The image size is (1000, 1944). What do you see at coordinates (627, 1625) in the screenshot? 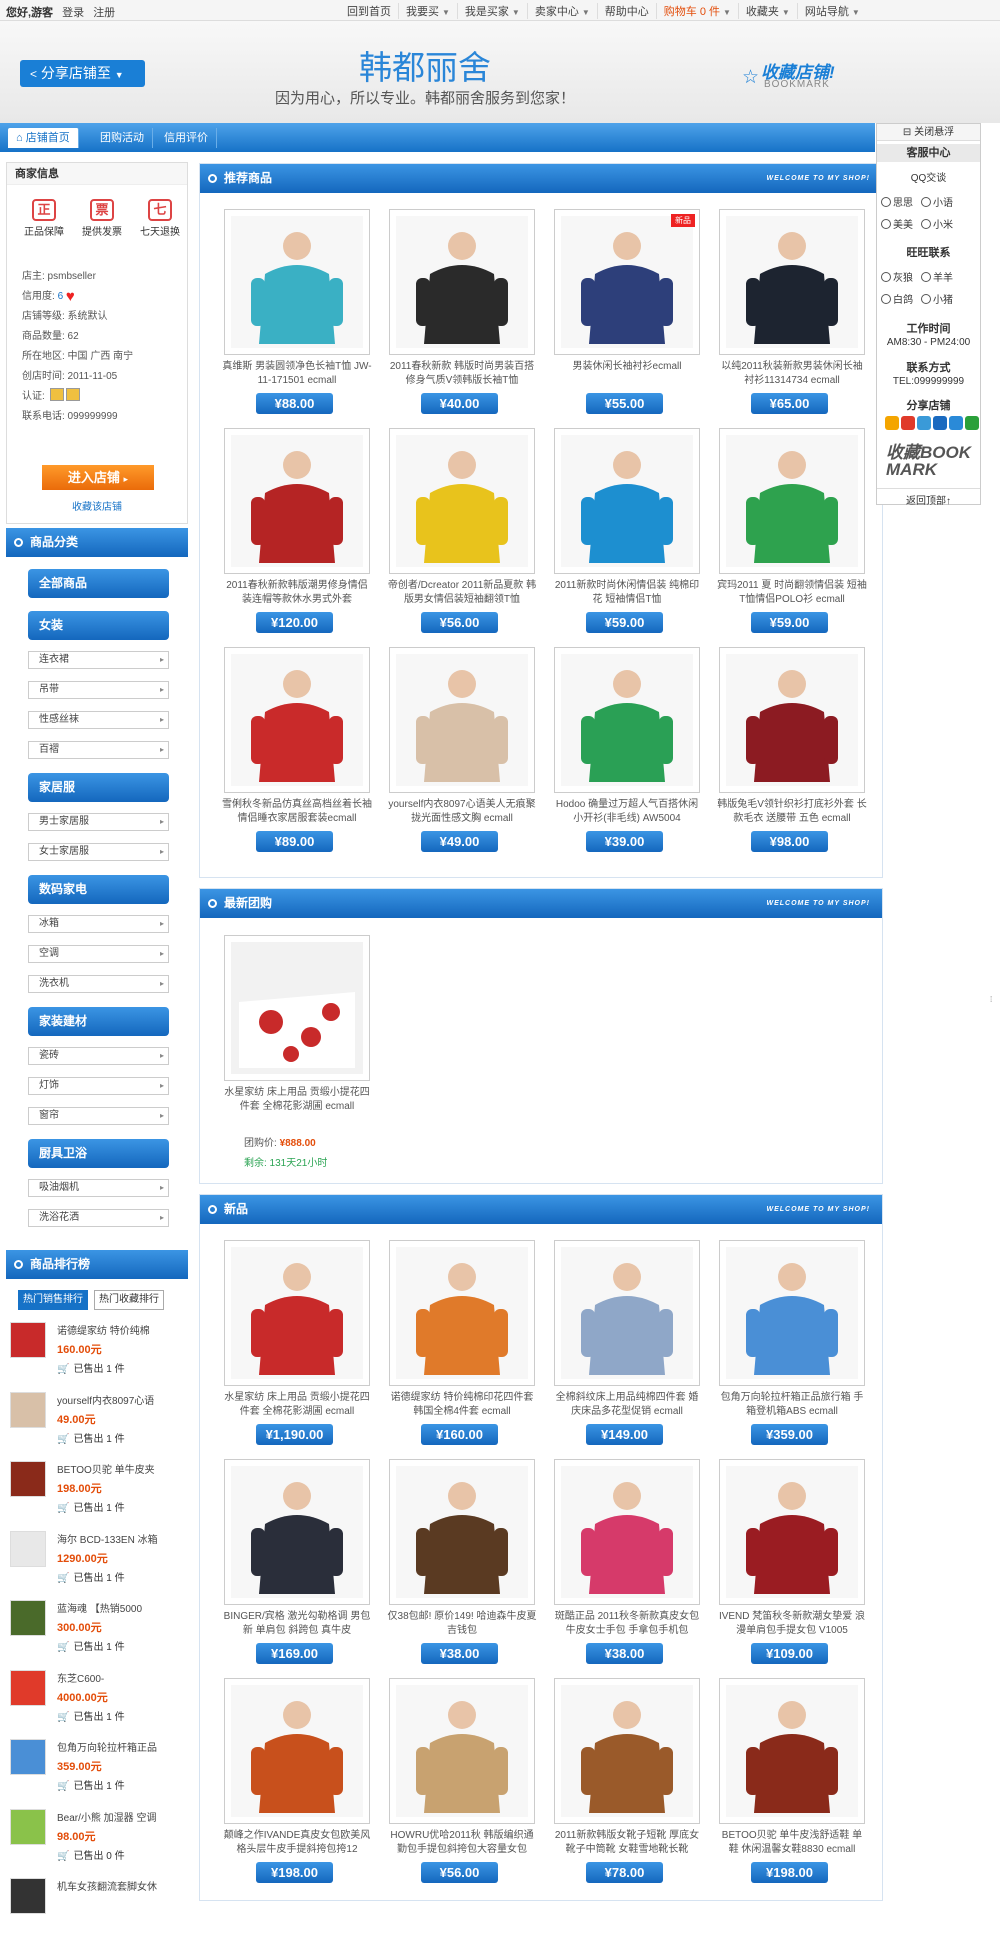
I see `product-name: 斑酷正品 2011秋冬新款真皮女包牛皮女士手包 手拿包手机包` at bounding box center [627, 1625].